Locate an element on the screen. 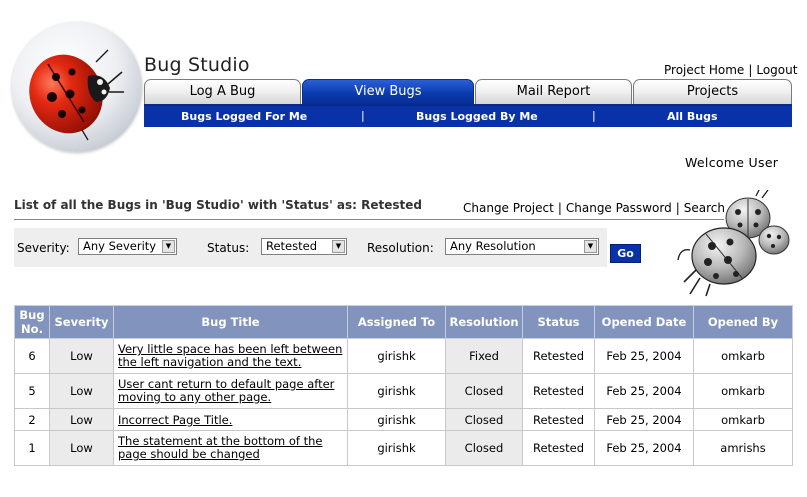  resolution-select: Any Resolution ▼ is located at coordinates (522, 246).